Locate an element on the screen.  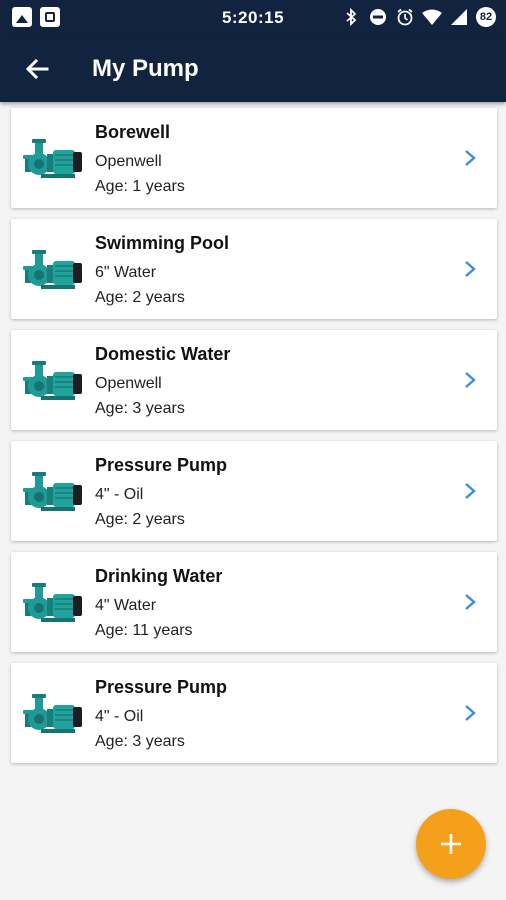
arrow-left-icon is located at coordinates (37, 69).